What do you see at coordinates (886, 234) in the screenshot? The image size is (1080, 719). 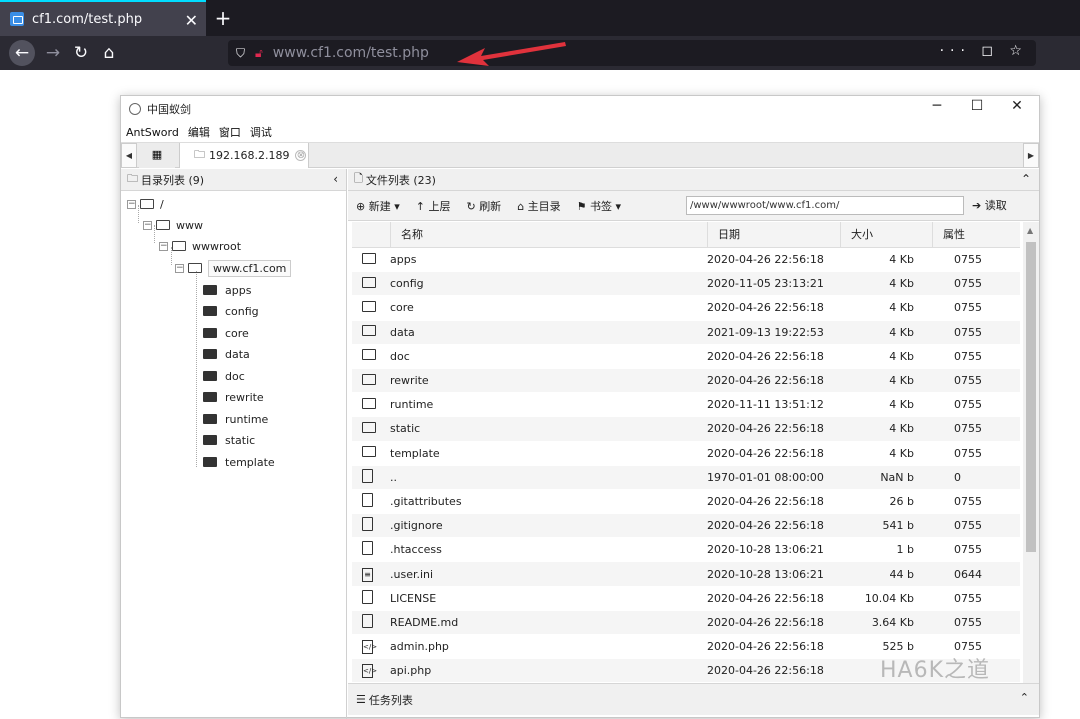 I see `size-column-header: 大小` at bounding box center [886, 234].